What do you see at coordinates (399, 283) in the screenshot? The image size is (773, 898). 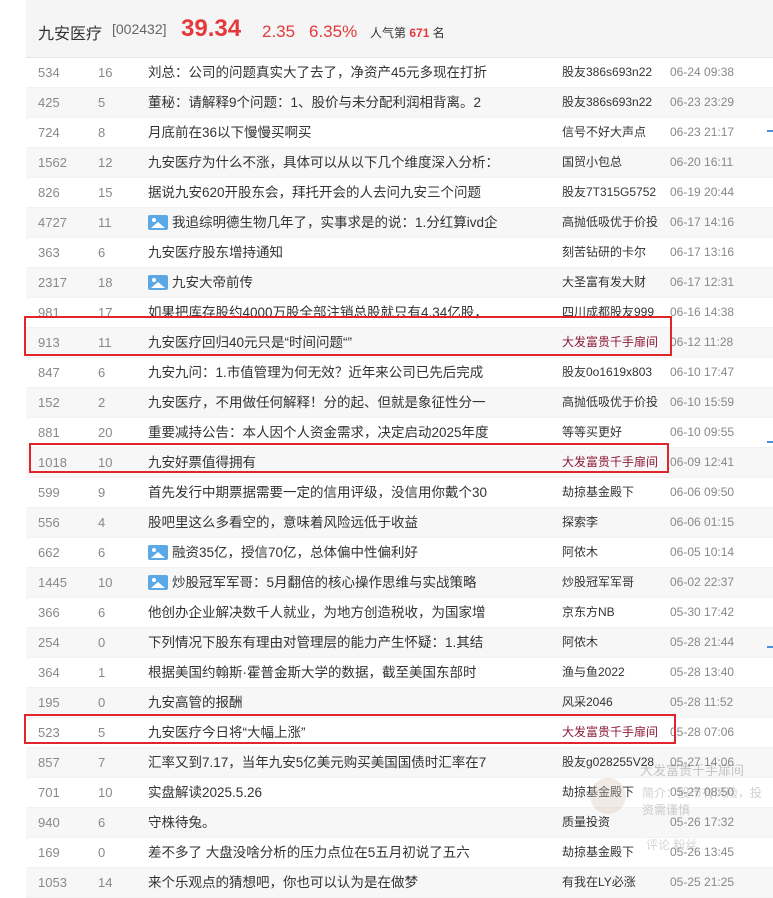 I see `post-row: 2317 18 九安大帝前传 大圣富有发大财 06-17 12:31` at bounding box center [399, 283].